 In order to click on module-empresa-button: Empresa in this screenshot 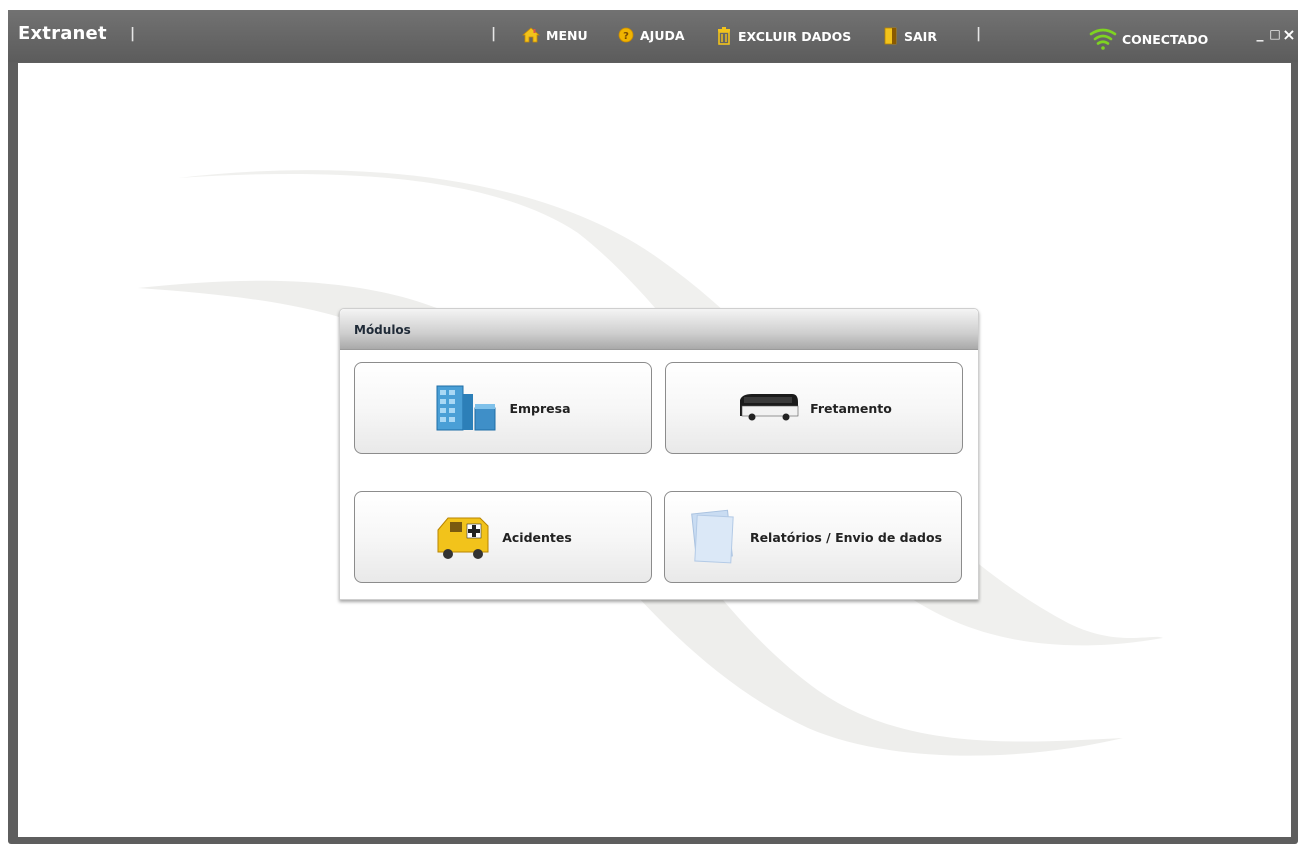, I will do `click(503, 408)`.